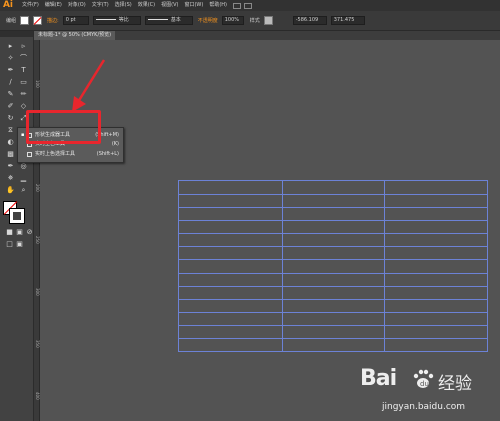 This screenshot has height=421, width=500. What do you see at coordinates (254, 21) in the screenshot?
I see `style-label: 样式` at bounding box center [254, 21].